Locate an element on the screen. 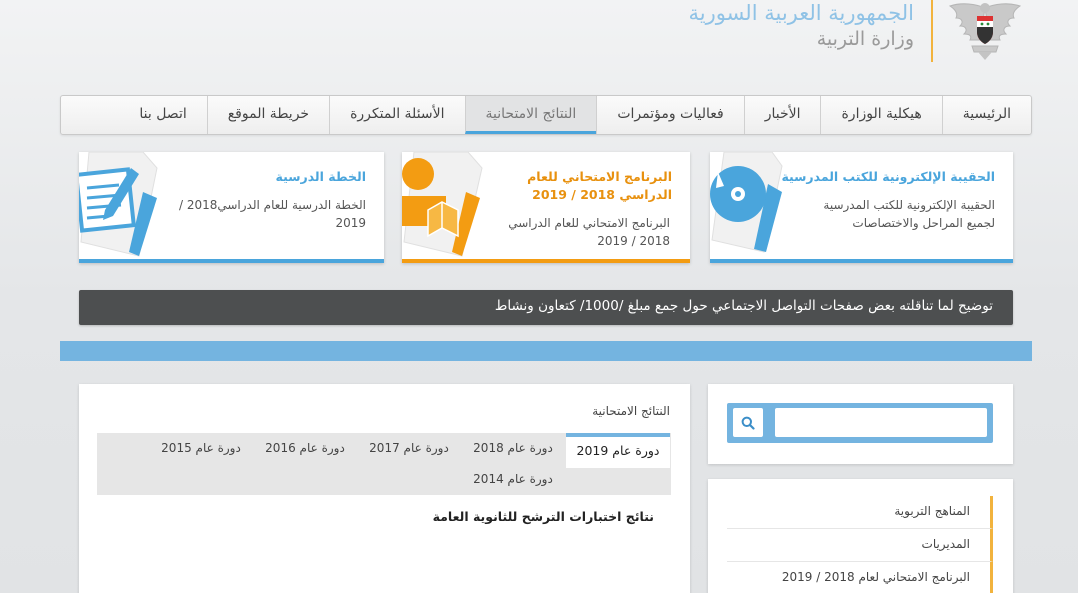 This screenshot has width=1078, height=593. disc-document-icon is located at coordinates (750, 207).